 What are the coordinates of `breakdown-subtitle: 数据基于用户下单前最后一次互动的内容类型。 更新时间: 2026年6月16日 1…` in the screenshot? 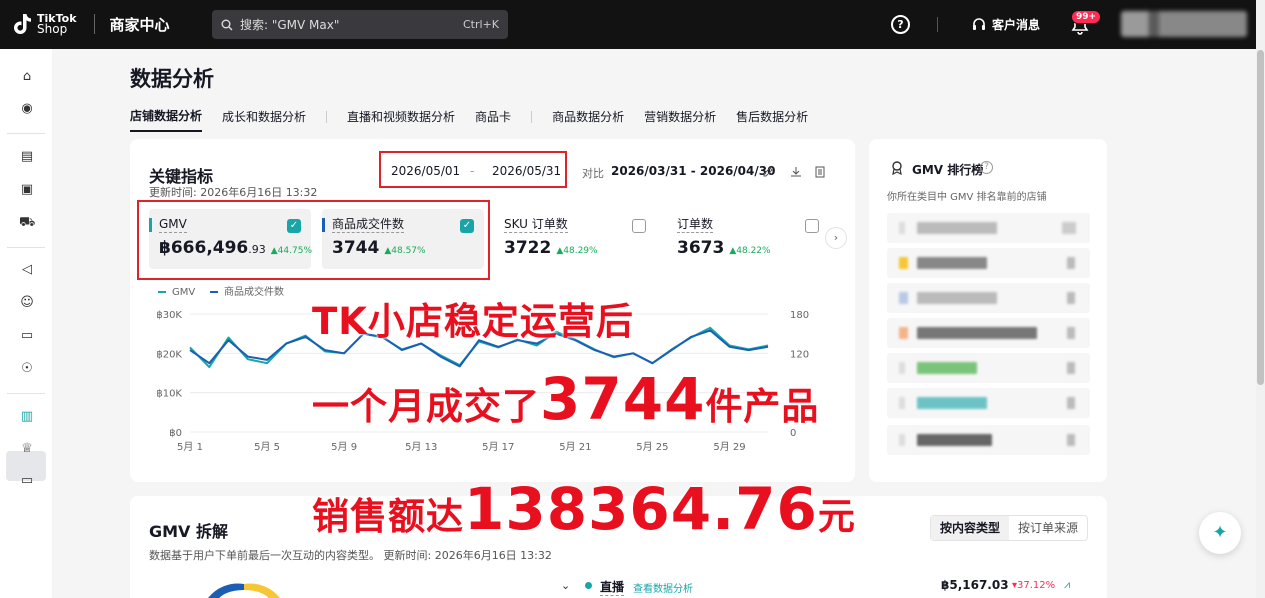 It's located at (350, 555).